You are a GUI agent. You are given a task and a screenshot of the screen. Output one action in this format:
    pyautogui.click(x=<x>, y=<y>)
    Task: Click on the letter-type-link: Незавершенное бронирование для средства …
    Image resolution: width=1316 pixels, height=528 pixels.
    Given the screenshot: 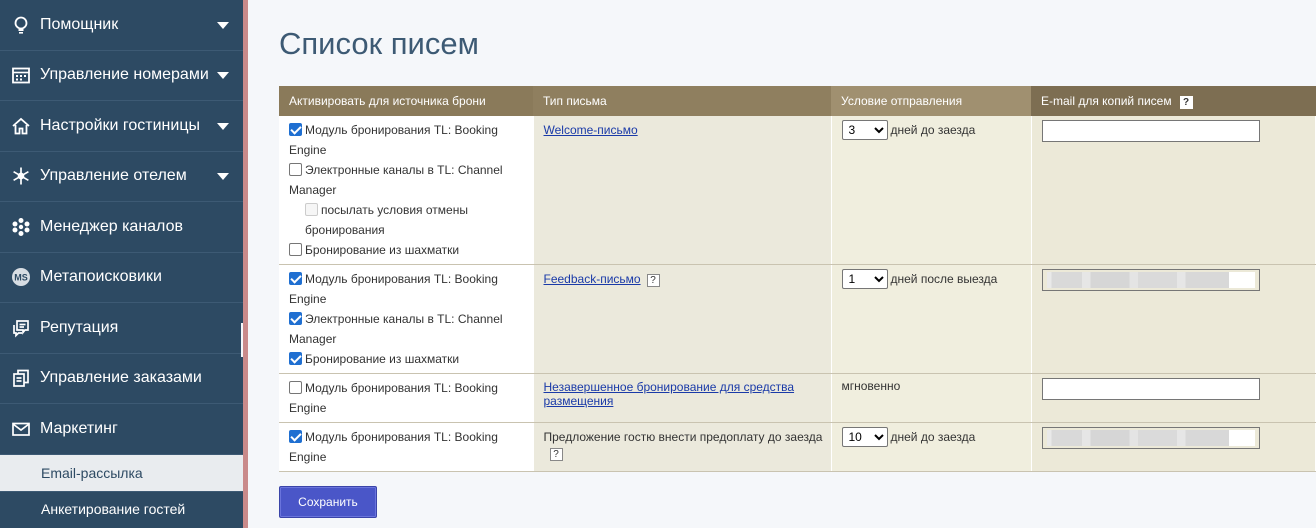 What is the action you would take?
    pyautogui.click(x=669, y=394)
    